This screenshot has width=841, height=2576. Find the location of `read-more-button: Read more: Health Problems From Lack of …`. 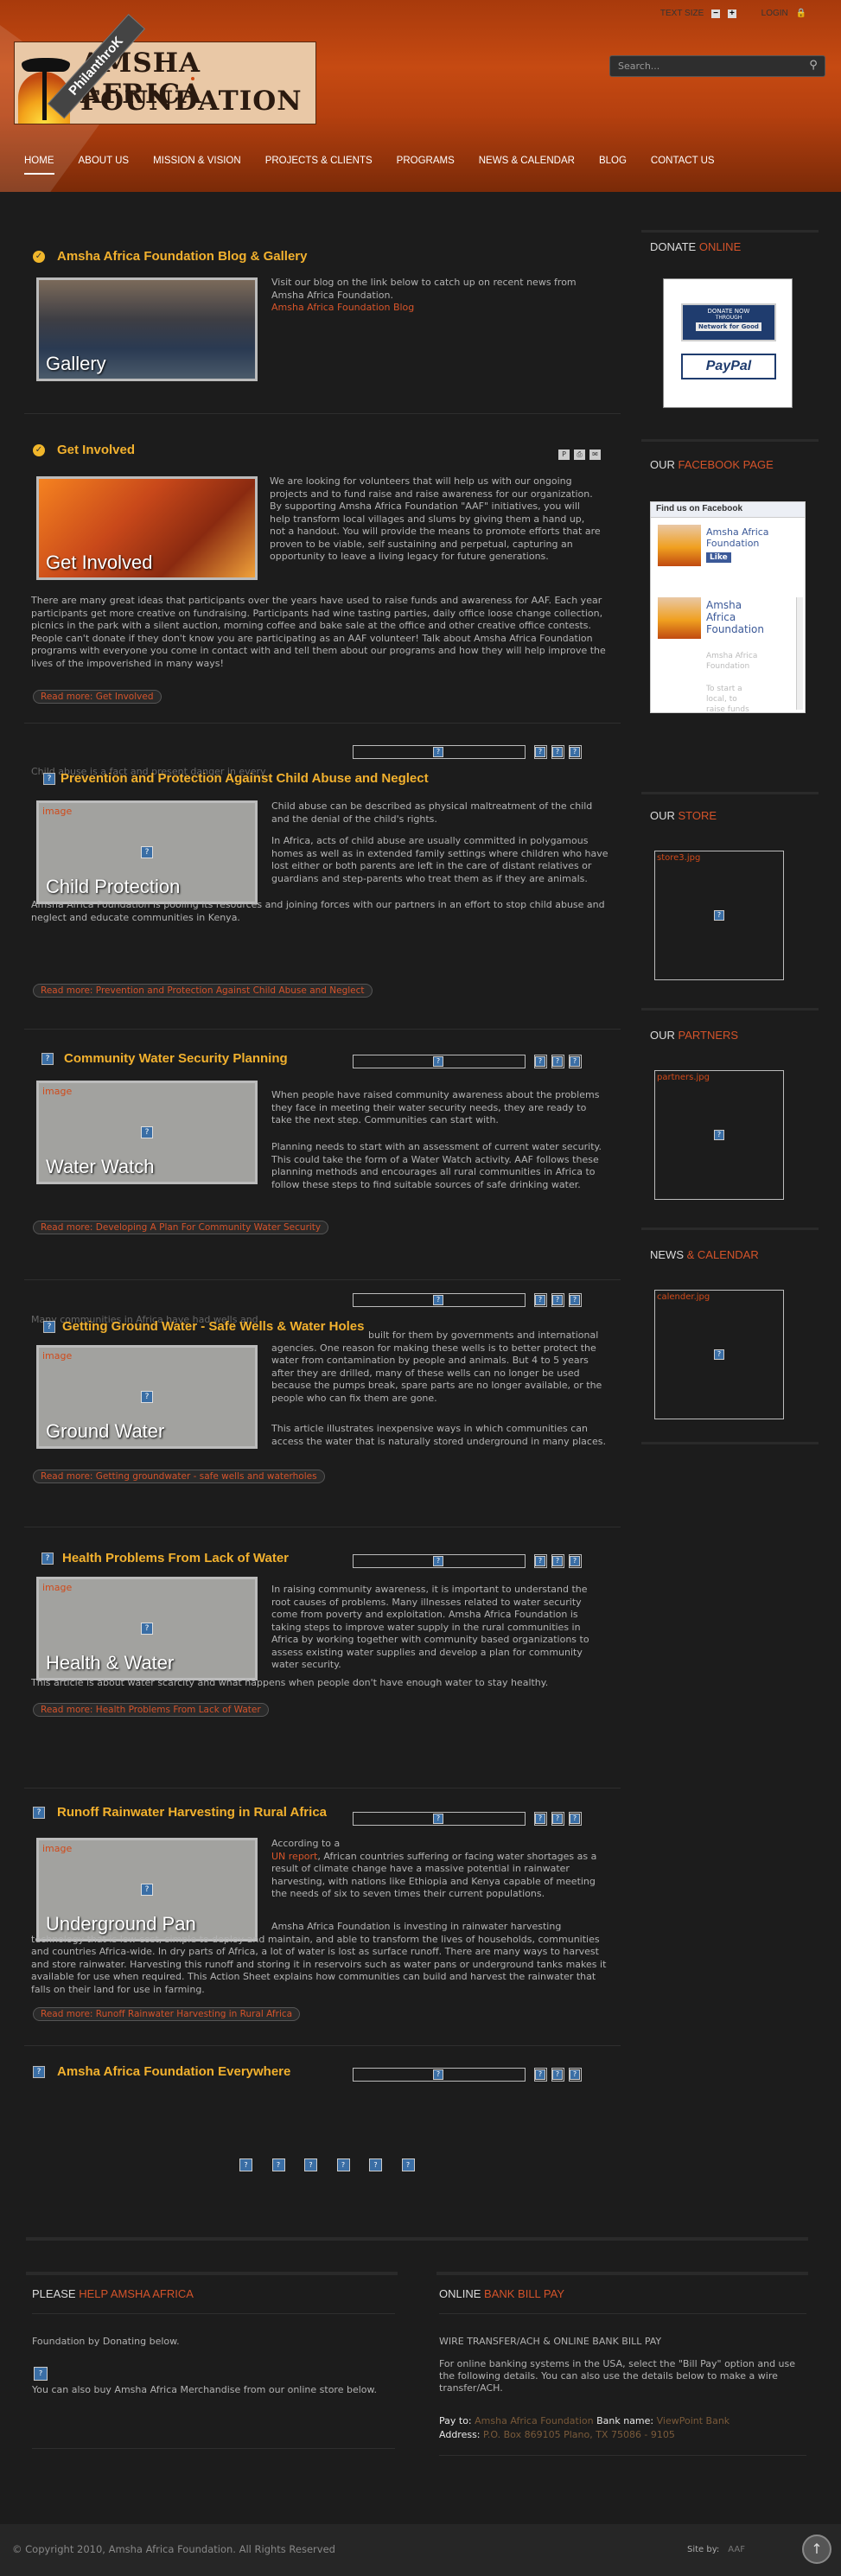

read-more-button: Read more: Health Problems From Lack of … is located at coordinates (151, 1710).